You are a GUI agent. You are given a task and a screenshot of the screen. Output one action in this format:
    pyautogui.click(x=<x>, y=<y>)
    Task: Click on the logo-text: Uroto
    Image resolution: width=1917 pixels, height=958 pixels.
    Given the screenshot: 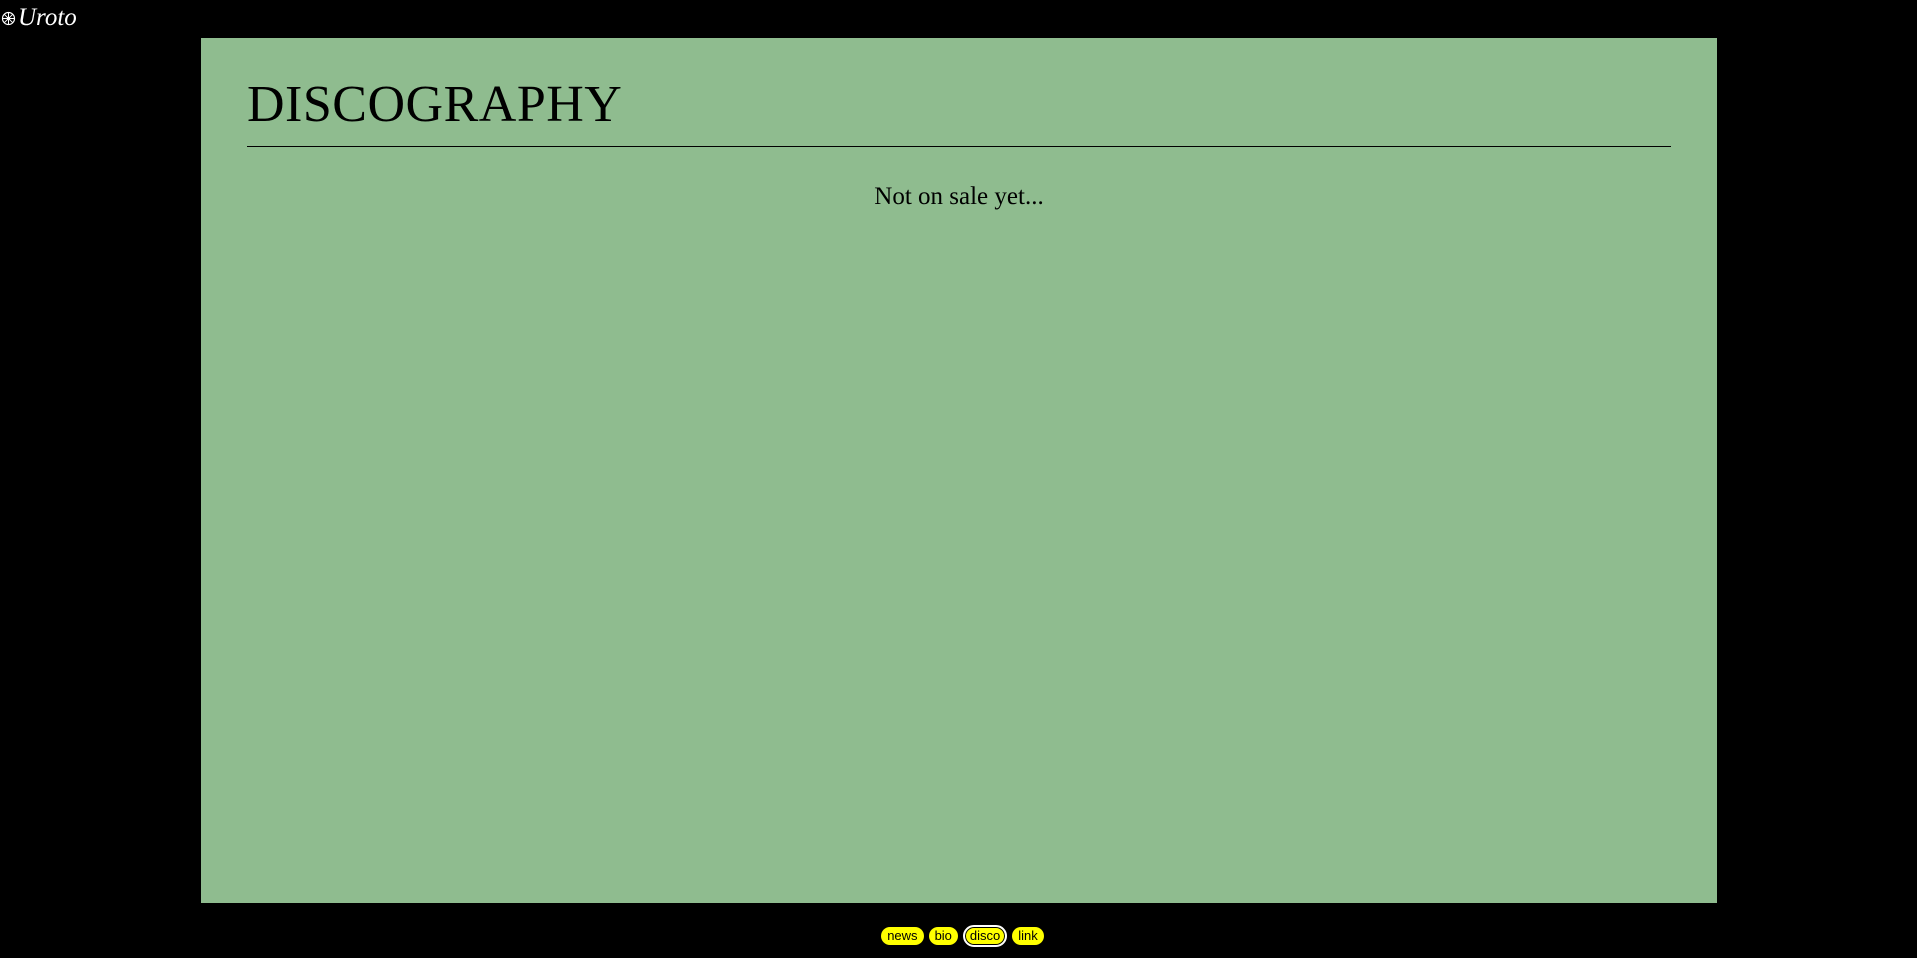 What is the action you would take?
    pyautogui.click(x=47, y=17)
    